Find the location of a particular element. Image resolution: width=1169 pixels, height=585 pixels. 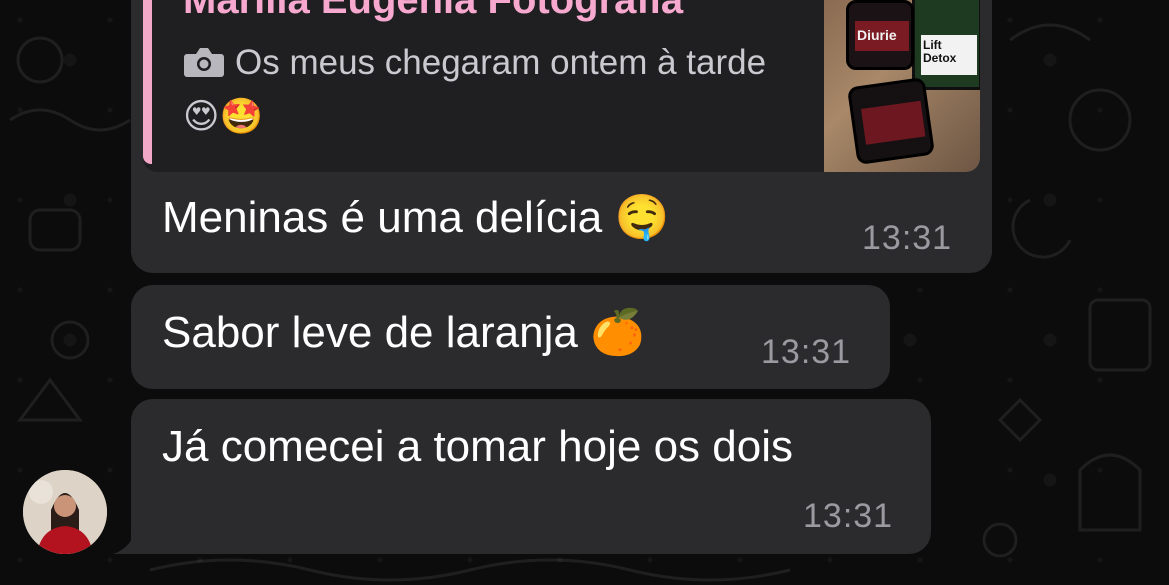

avatar-person-icon is located at coordinates (65, 512).